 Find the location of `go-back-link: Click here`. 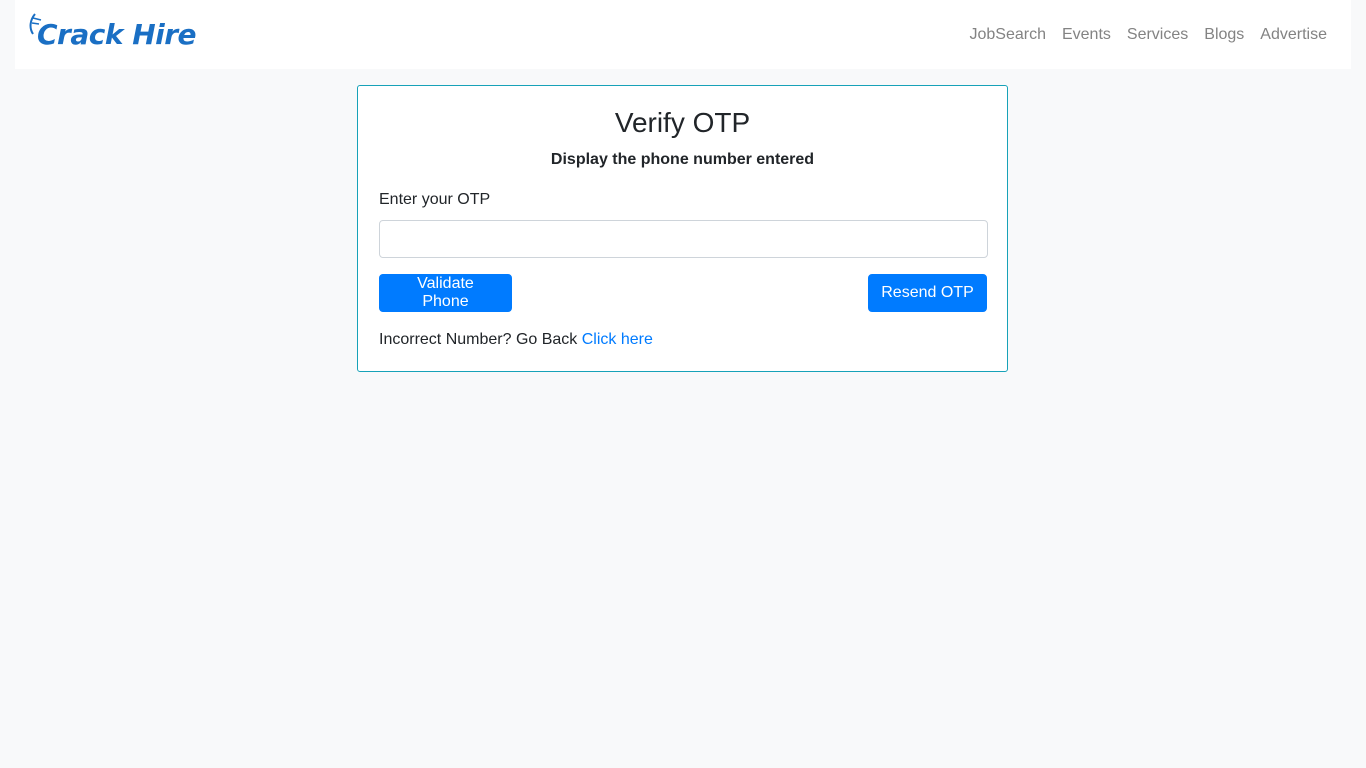

go-back-link: Click here is located at coordinates (617, 339).